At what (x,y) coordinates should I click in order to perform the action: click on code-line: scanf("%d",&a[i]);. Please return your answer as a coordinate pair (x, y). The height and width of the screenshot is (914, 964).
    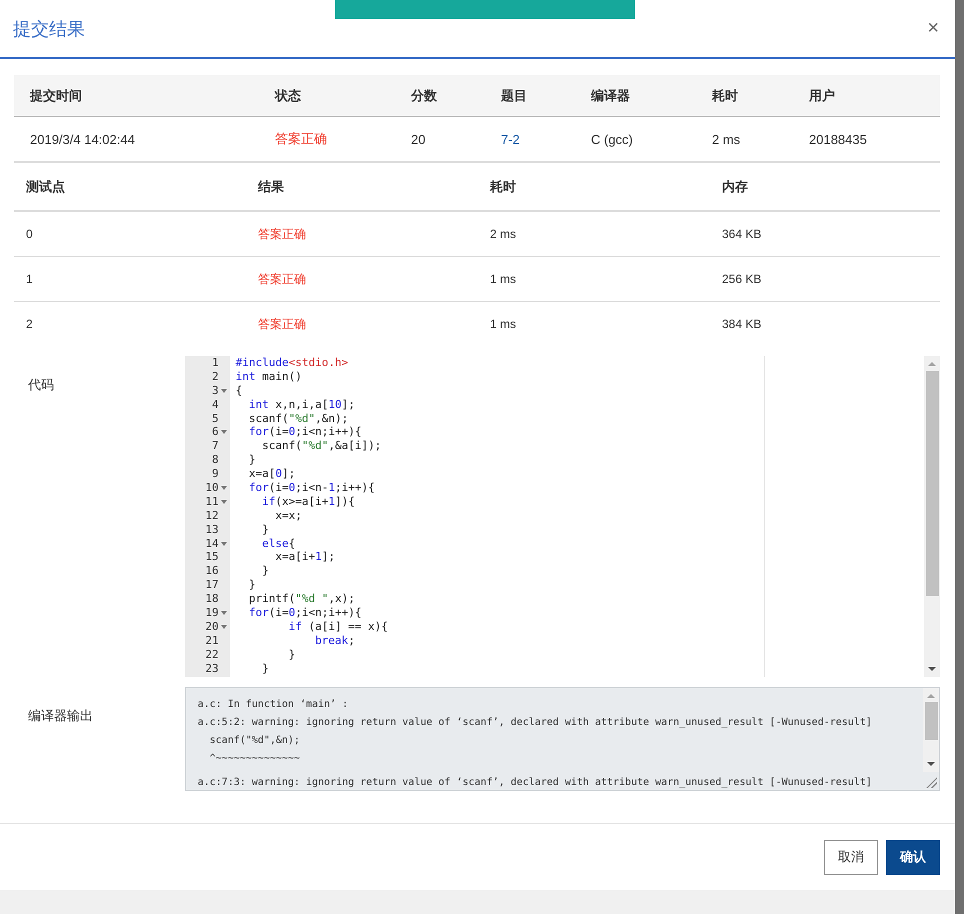
    Looking at the image, I should click on (321, 446).